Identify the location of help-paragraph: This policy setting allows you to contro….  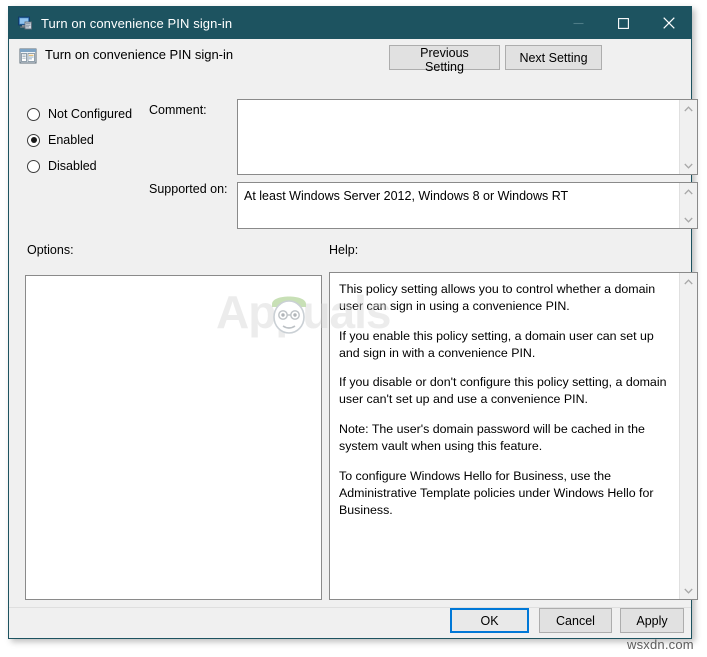
(497, 297).